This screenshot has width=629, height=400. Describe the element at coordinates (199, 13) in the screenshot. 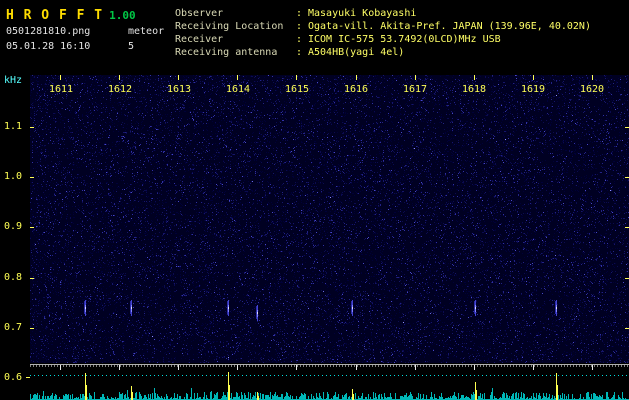

I see `info-label: Observer` at that location.